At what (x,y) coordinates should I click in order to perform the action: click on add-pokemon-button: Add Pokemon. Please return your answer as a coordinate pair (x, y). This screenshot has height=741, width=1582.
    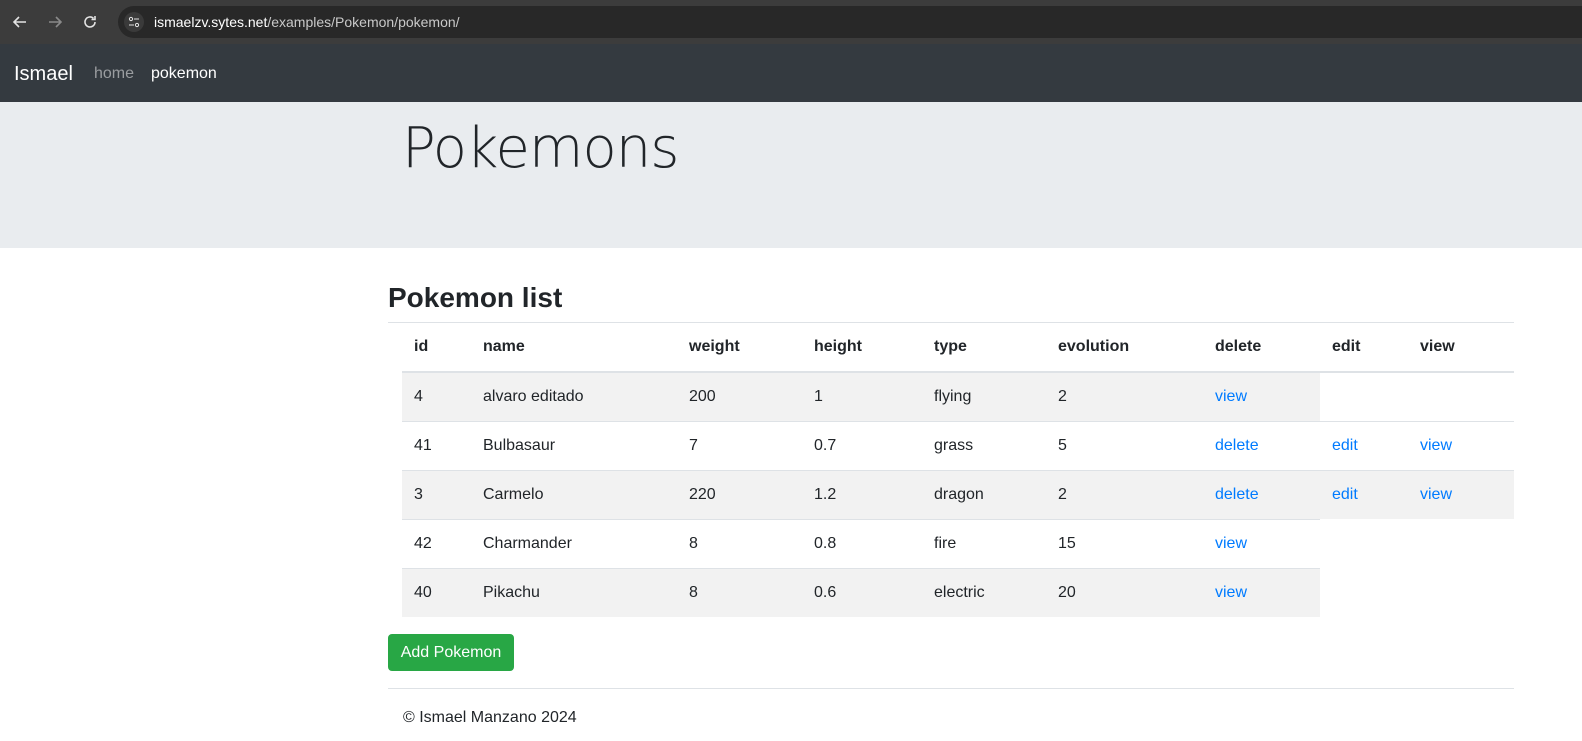
    Looking at the image, I should click on (451, 652).